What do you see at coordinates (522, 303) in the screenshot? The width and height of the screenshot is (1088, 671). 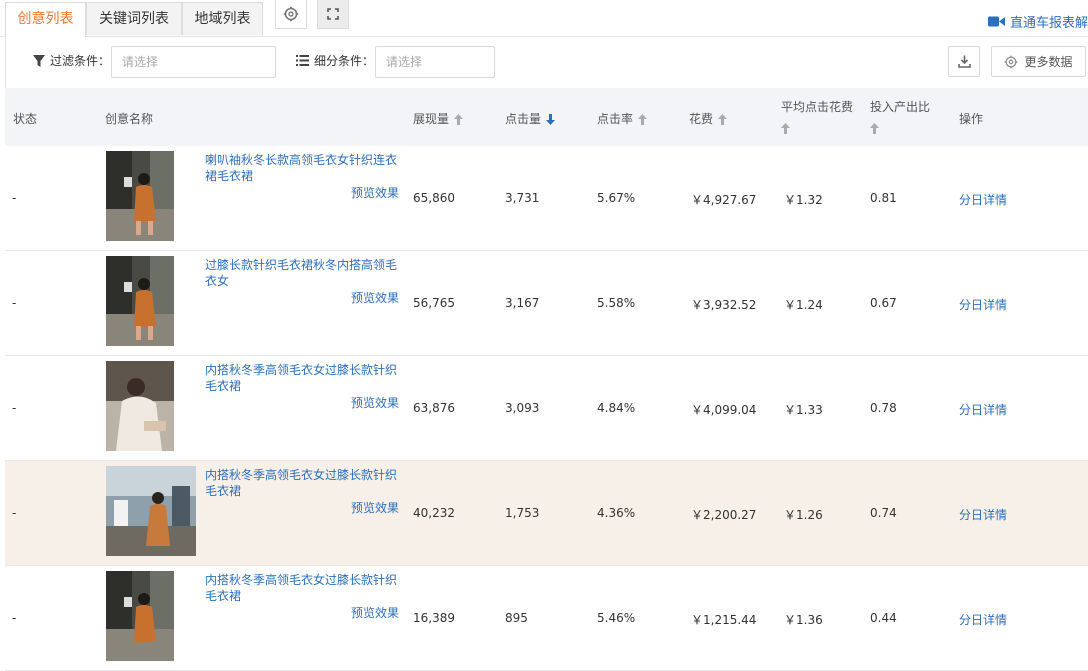 I see `clicks-cell: 3,167` at bounding box center [522, 303].